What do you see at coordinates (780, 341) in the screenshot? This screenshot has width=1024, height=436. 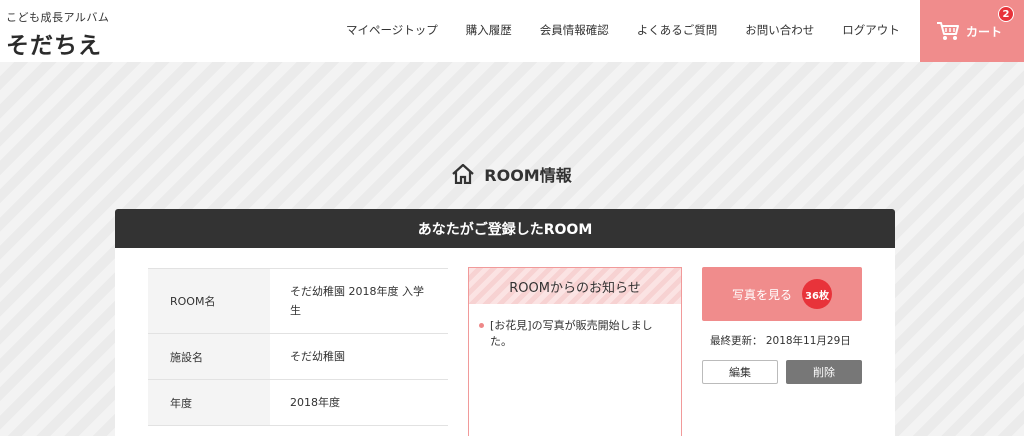 I see `last-updated: 最終更新： 2018年11月29日` at bounding box center [780, 341].